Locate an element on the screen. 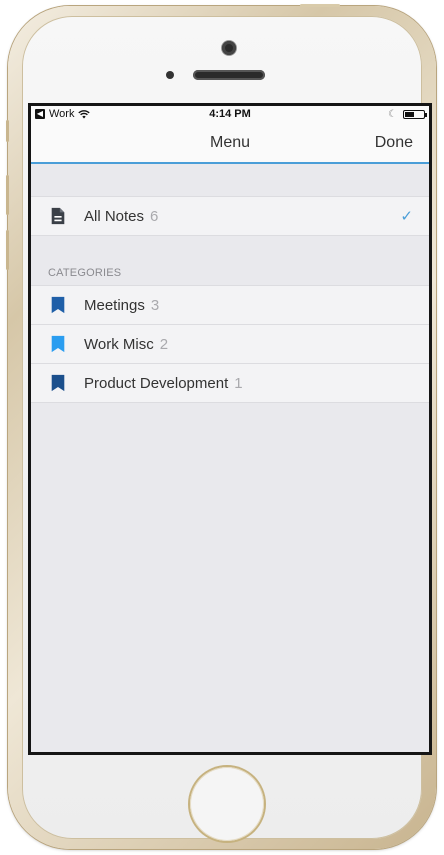 The height and width of the screenshot is (855, 444). all-notes-label: All Notes 6 is located at coordinates (121, 216).